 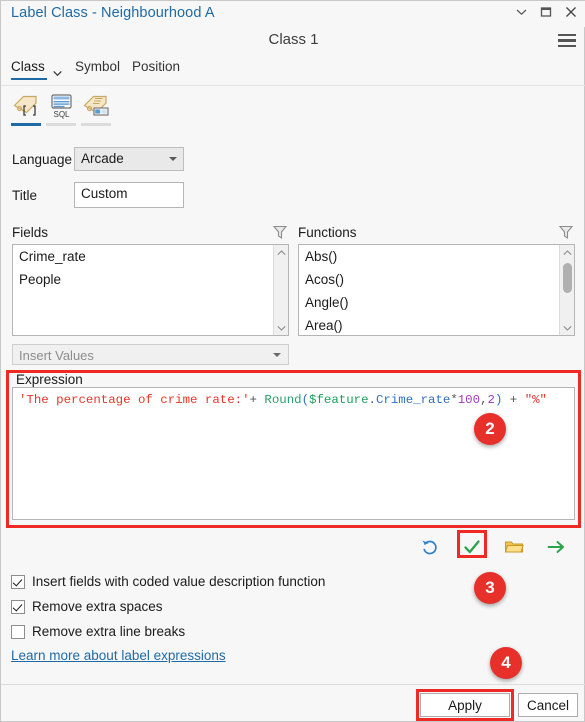 I want to click on tab-position: Position, so click(x=156, y=66).